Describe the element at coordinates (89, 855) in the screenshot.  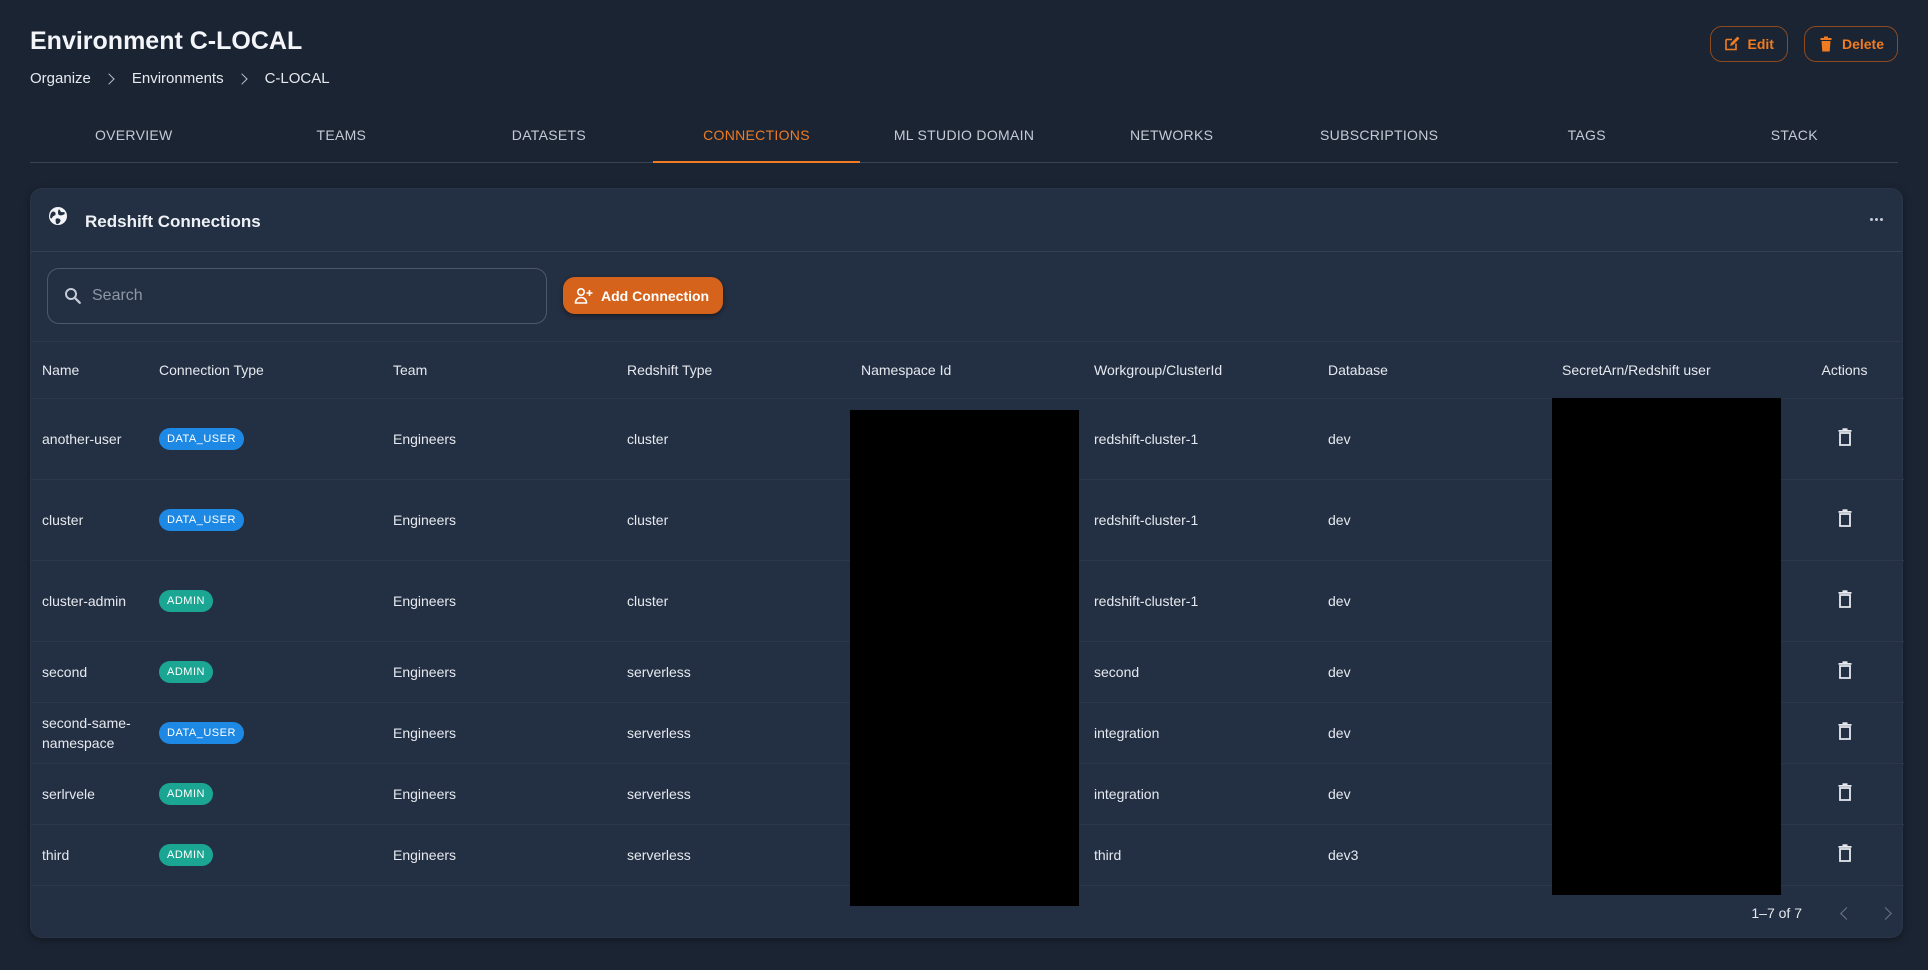
I see `cell-name: third` at that location.